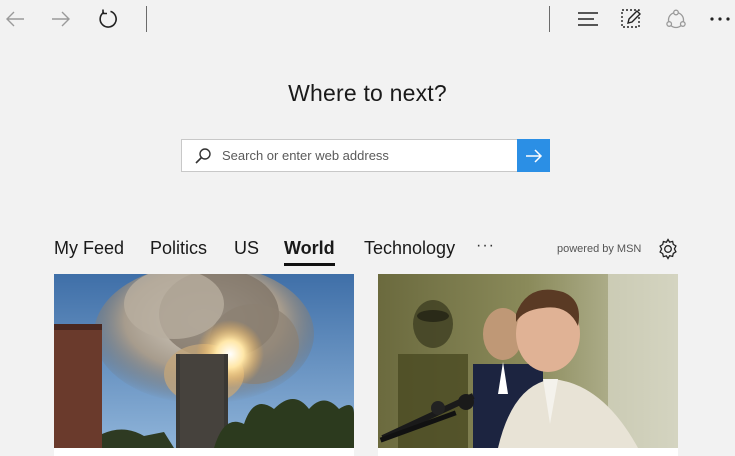 The image size is (735, 456). What do you see at coordinates (588, 19) in the screenshot?
I see `hub-icon` at bounding box center [588, 19].